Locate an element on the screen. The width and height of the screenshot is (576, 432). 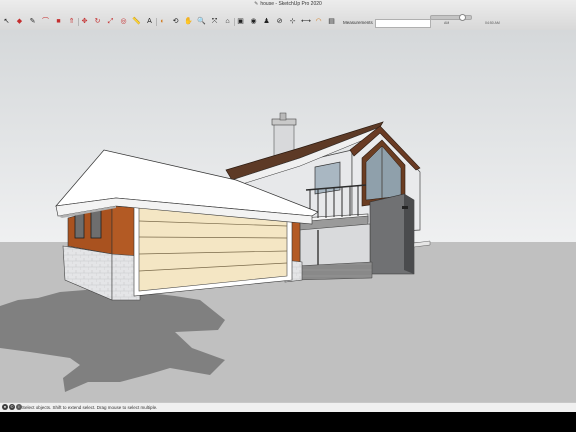
zoom-tool: 🔍 is located at coordinates (201, 21).